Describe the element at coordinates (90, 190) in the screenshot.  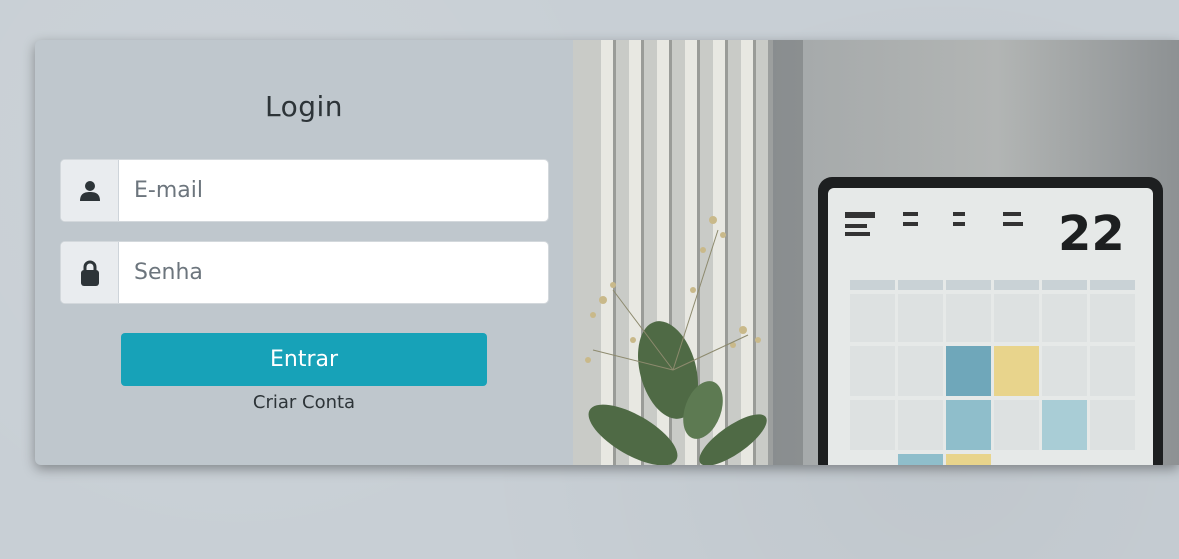
I see `user-icon` at that location.